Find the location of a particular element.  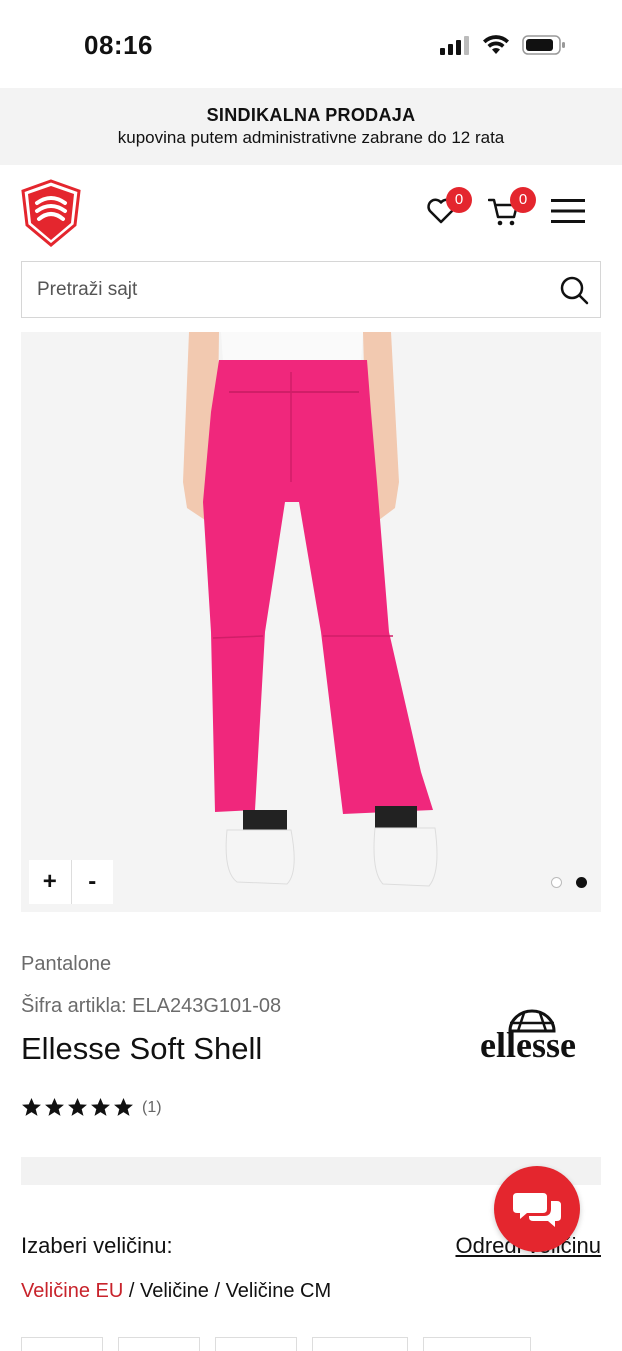

status-bar: 08:16 is located at coordinates (311, 44).